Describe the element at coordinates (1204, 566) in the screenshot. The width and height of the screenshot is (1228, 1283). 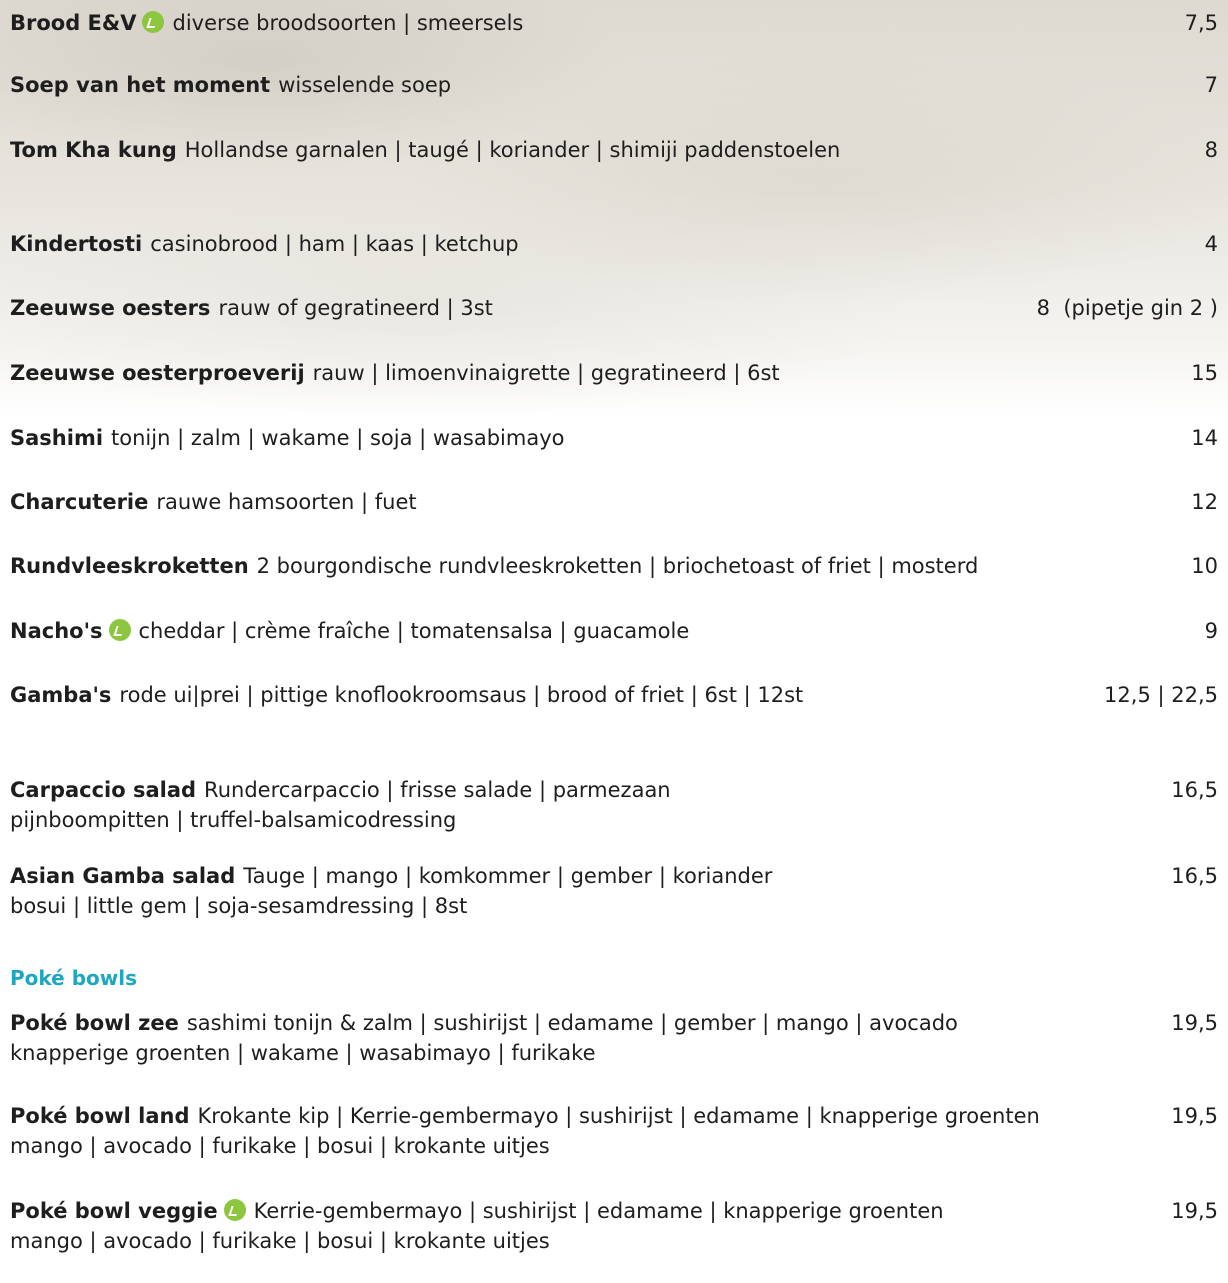
I see `item-price: 10` at that location.